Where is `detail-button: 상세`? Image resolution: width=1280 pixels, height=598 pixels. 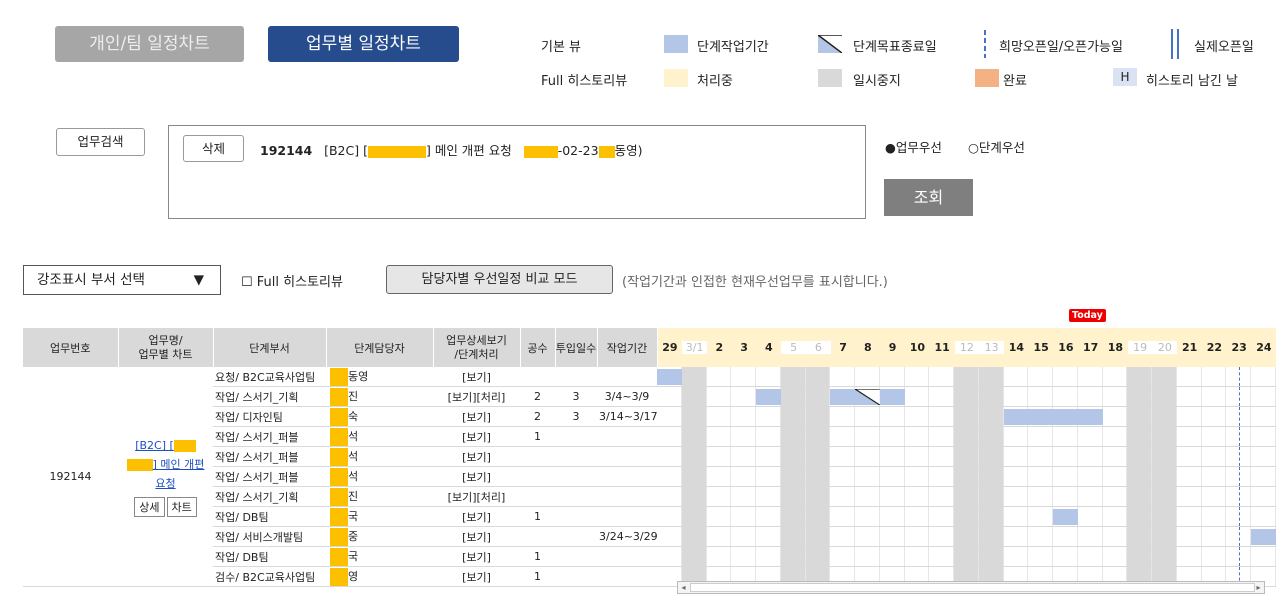 detail-button: 상세 is located at coordinates (149, 507).